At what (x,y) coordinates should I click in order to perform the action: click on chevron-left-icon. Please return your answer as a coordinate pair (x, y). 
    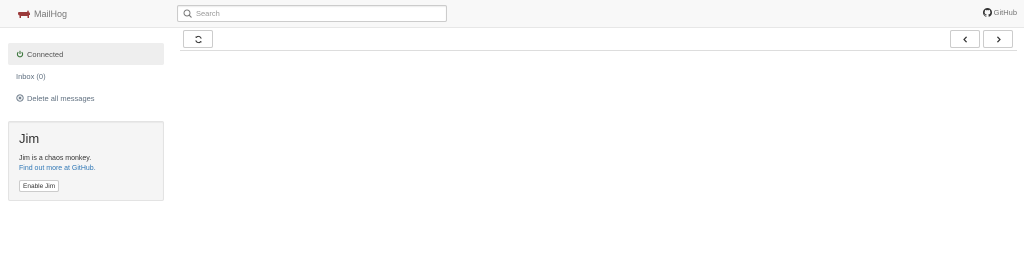
    Looking at the image, I should click on (964, 39).